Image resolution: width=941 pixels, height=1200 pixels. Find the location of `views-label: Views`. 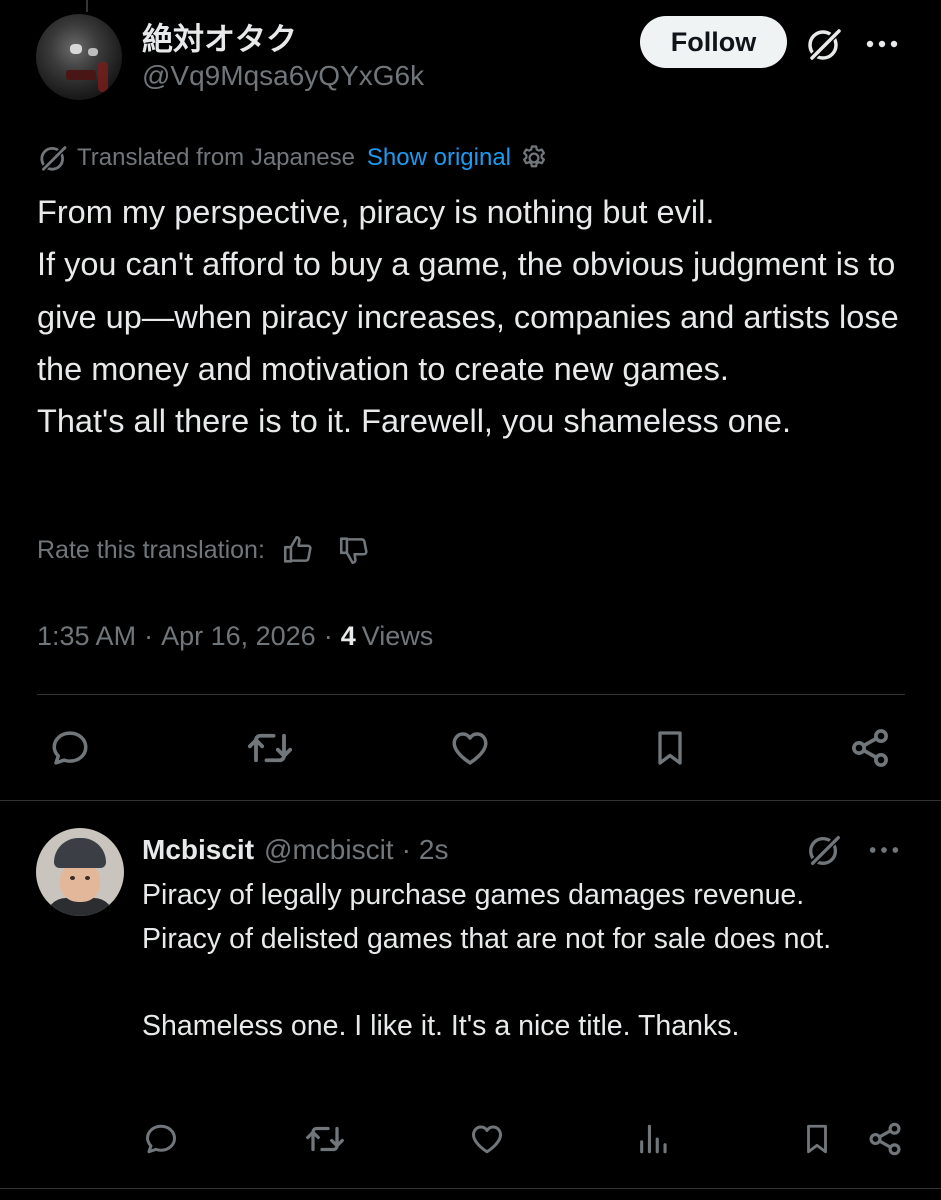

views-label: Views is located at coordinates (398, 636).